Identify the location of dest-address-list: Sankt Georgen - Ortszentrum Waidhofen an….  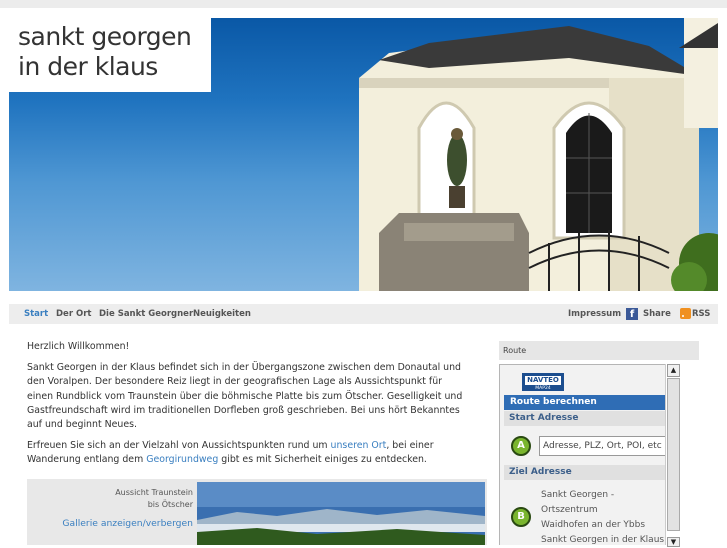
(606, 518).